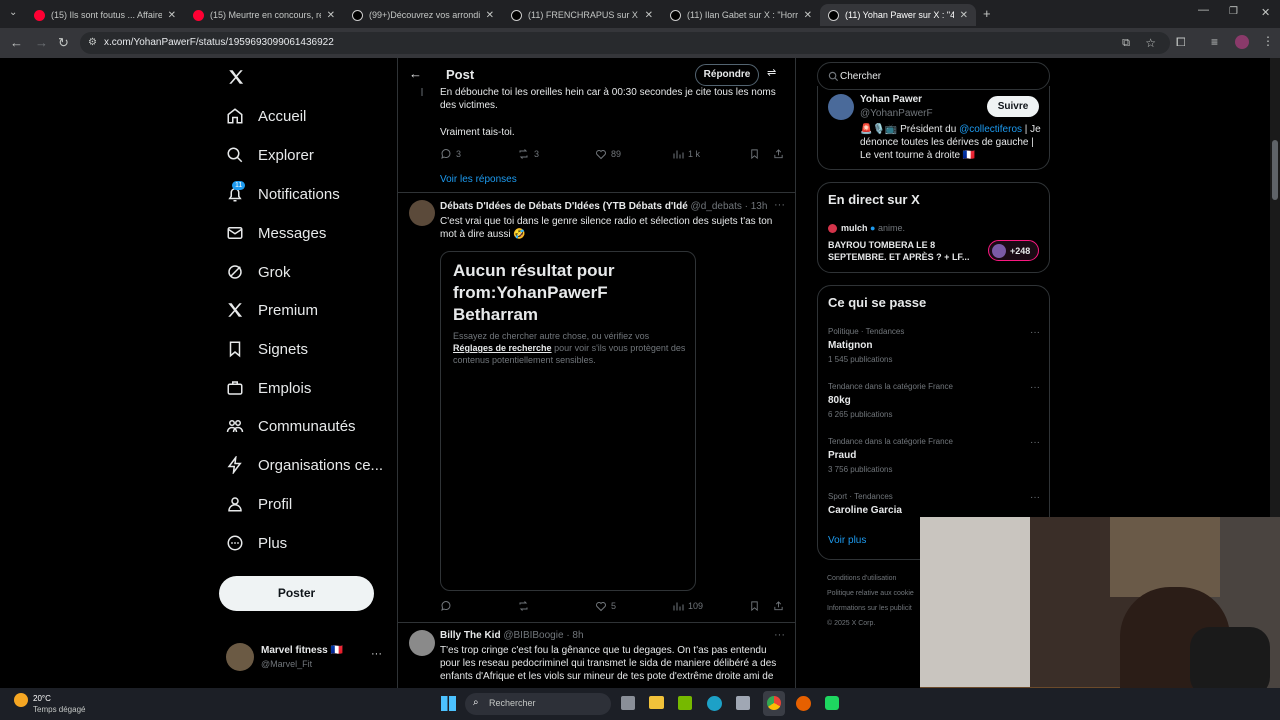 This screenshot has height=720, width=1280. What do you see at coordinates (727, 75) in the screenshot?
I see `reply-button: Répondre` at bounding box center [727, 75].